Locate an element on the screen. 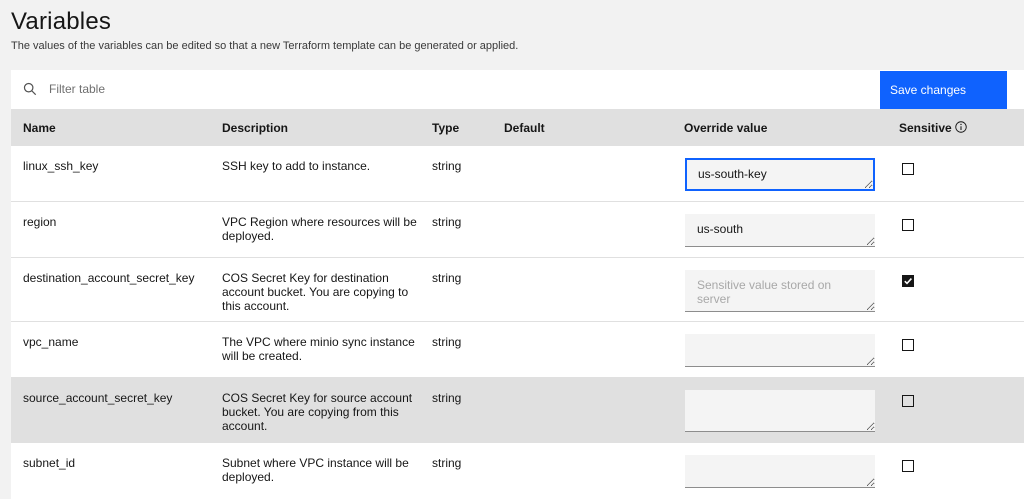 Image resolution: width=1024 pixels, height=499 pixels. variable-name: source_account_secret_key is located at coordinates (98, 398).